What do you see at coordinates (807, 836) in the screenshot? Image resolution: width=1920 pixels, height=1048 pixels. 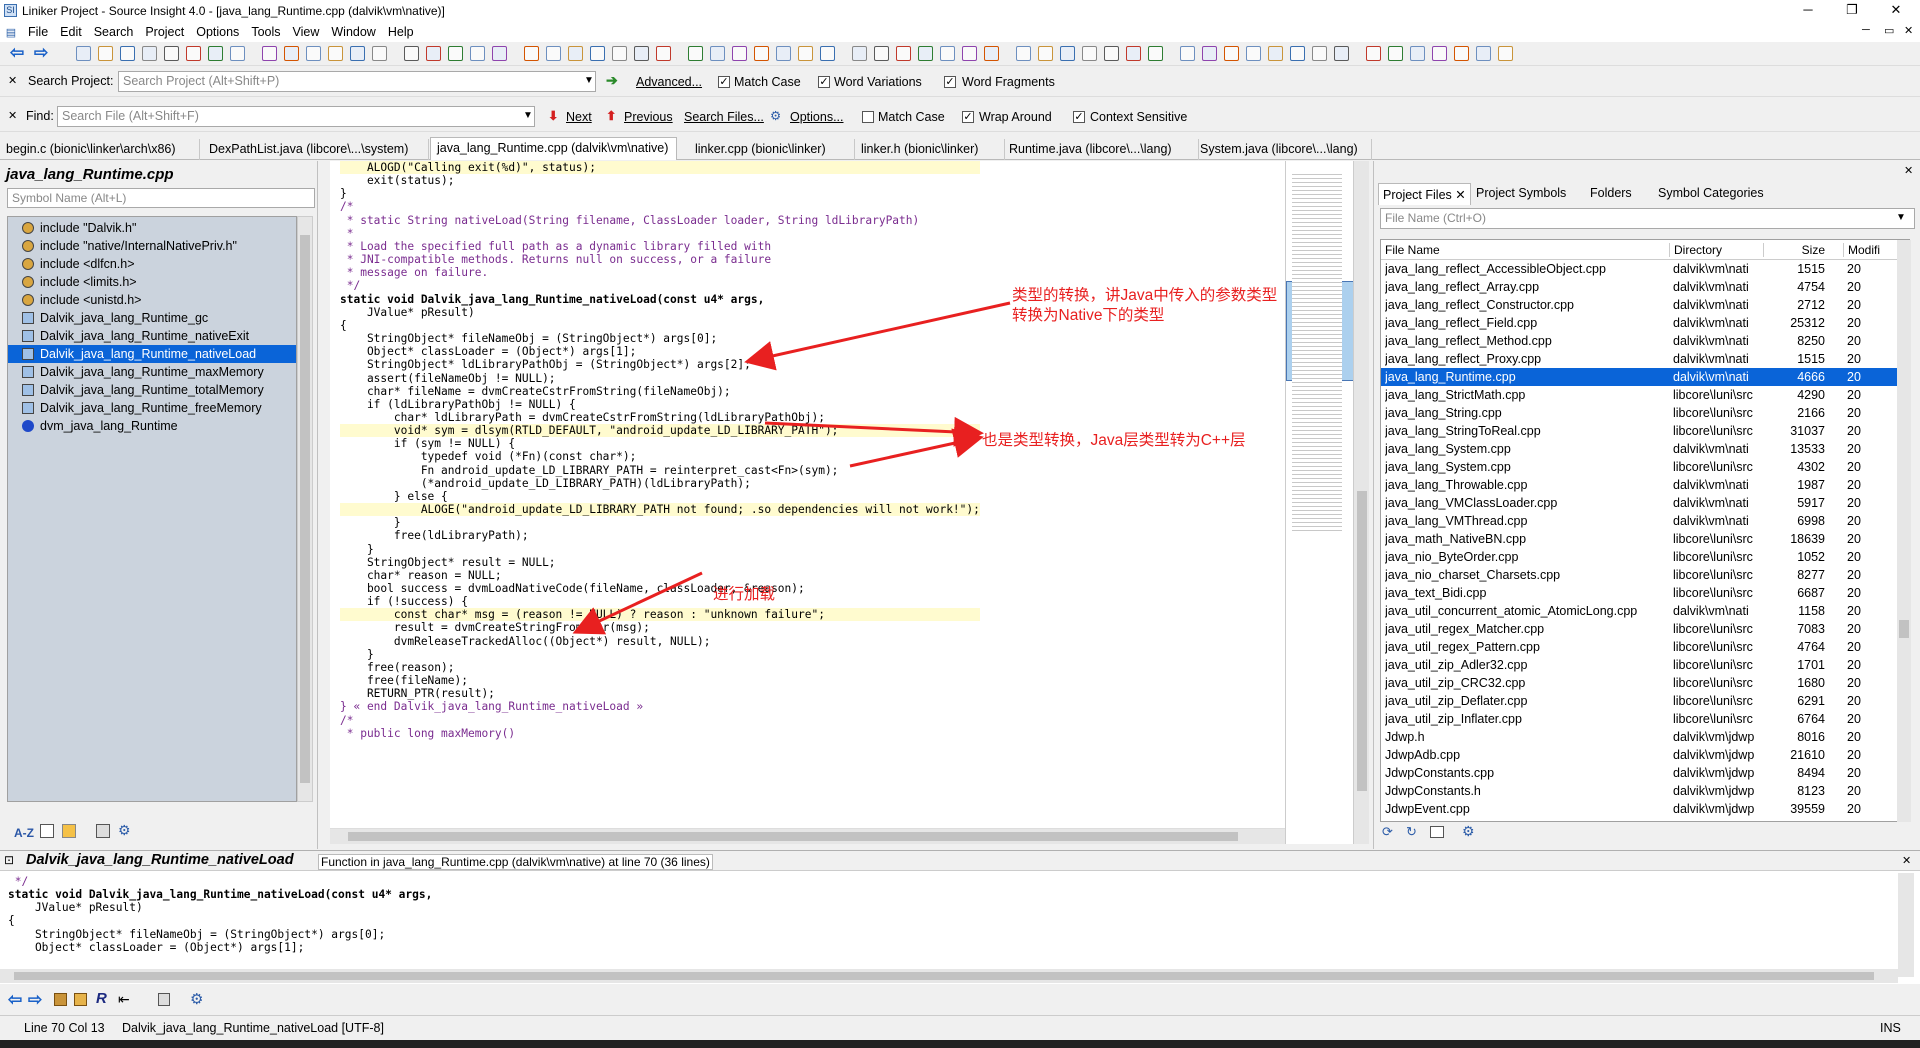 I see `editor-hscroll` at bounding box center [807, 836].